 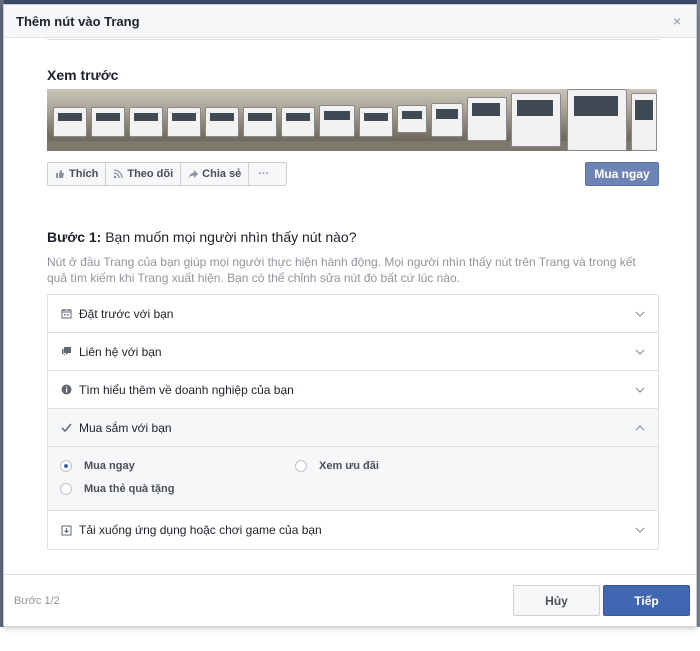 What do you see at coordinates (349, 466) in the screenshot?
I see `radio-label: Xem ưu đãi` at bounding box center [349, 466].